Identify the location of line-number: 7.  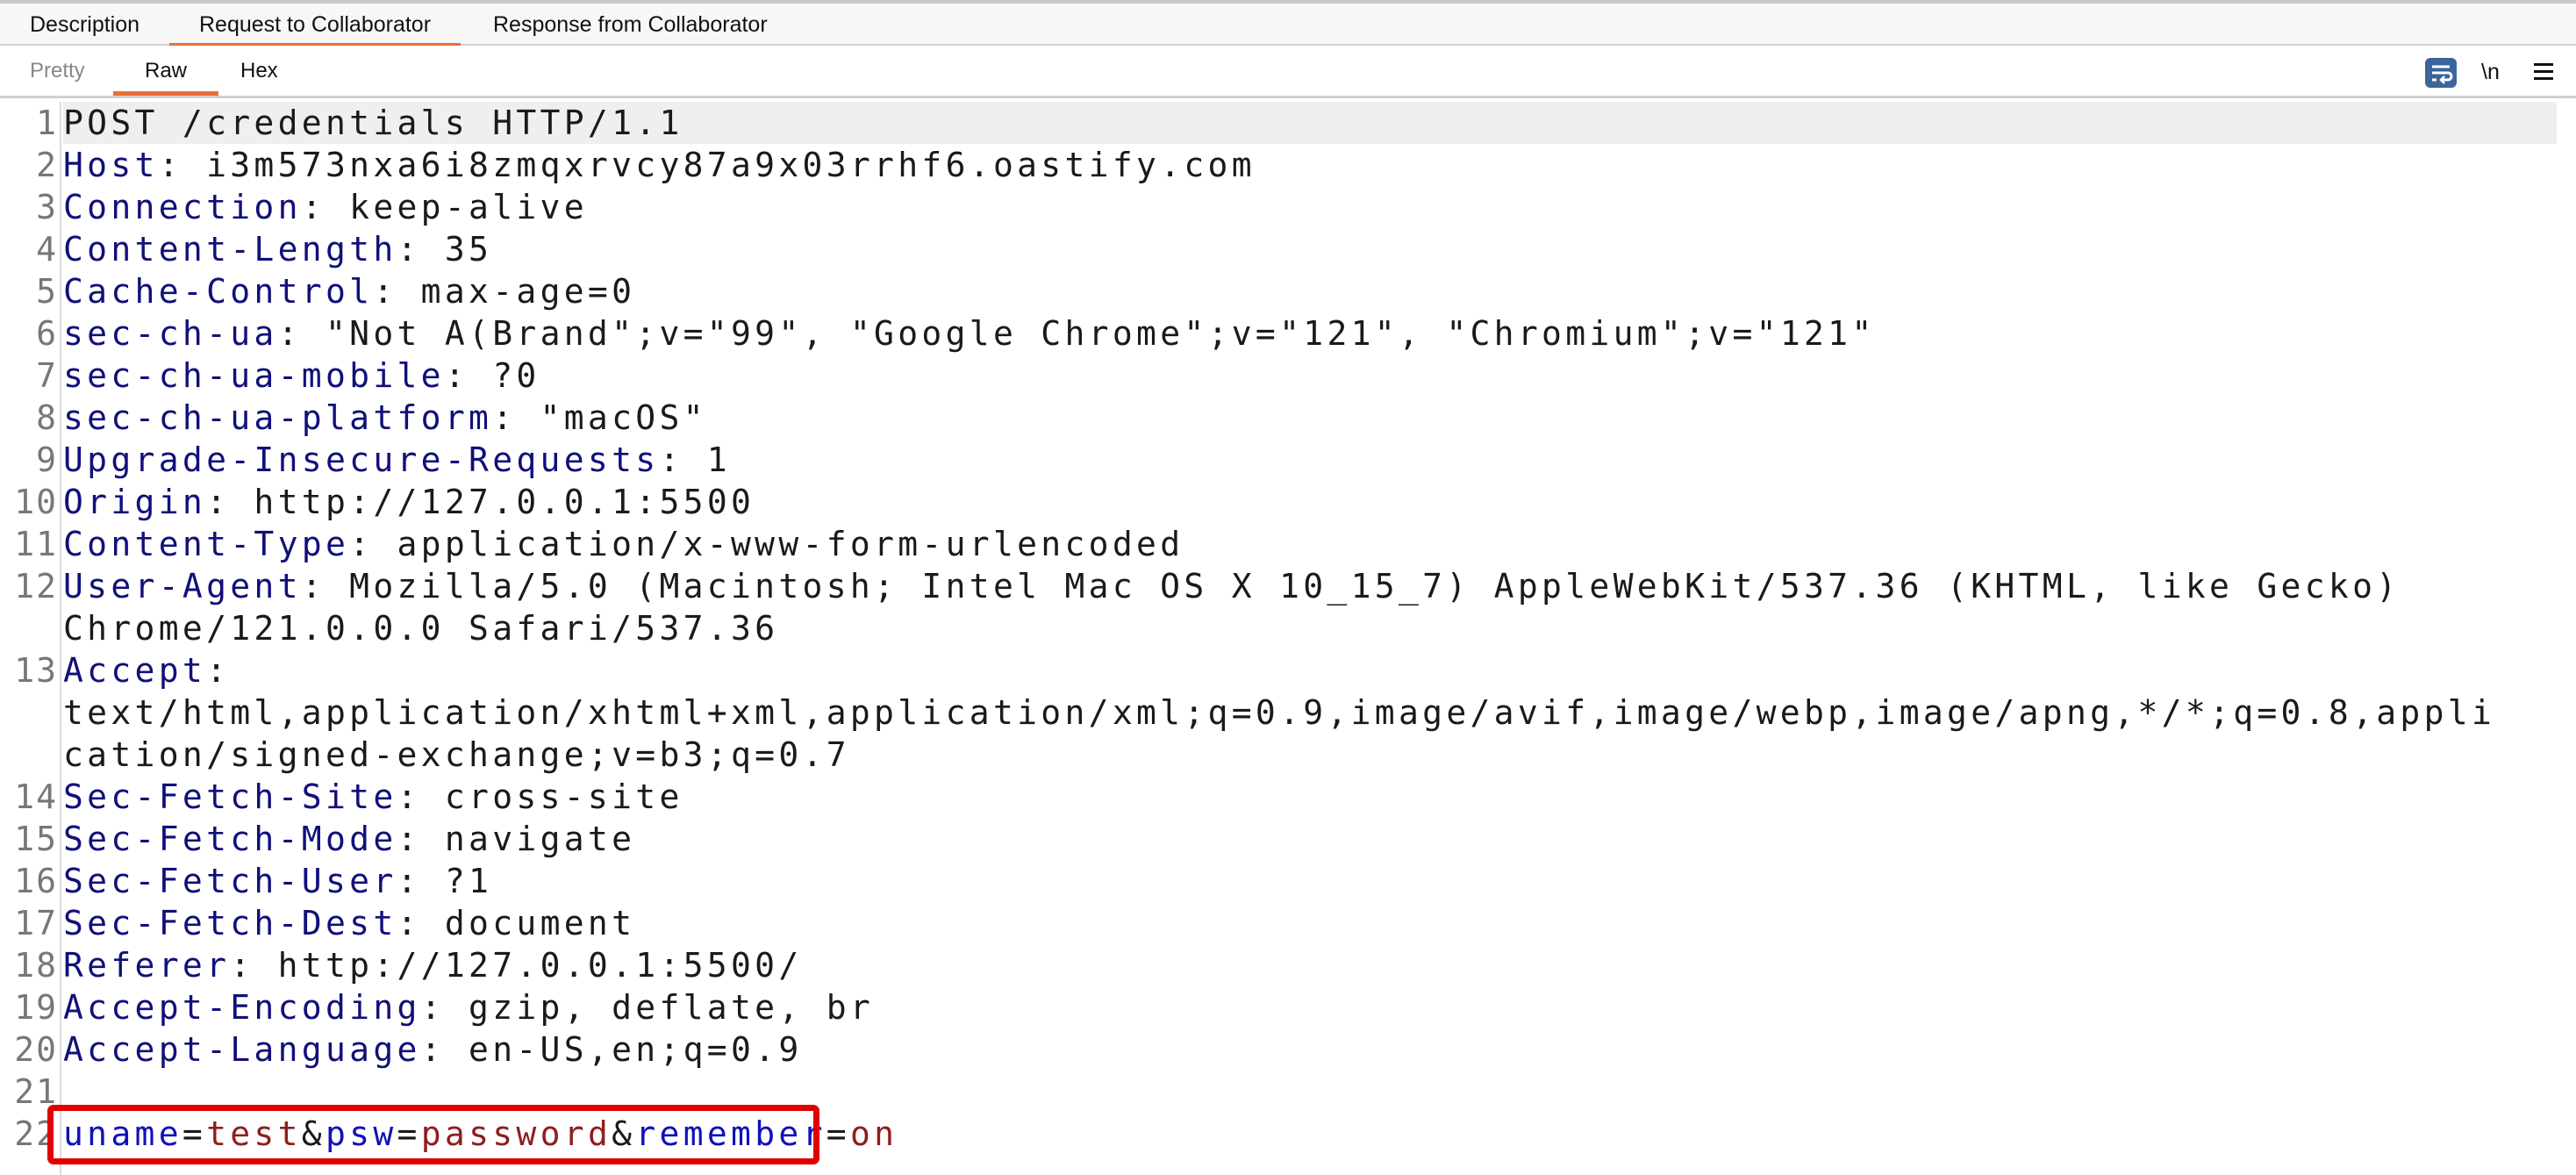
(47, 375).